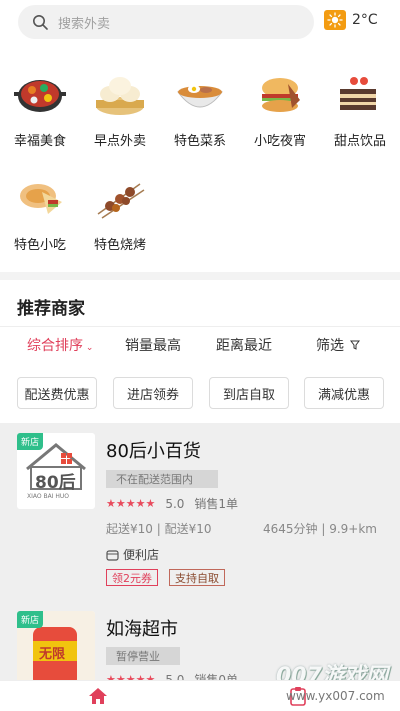  I want to click on hotpot-icon, so click(40, 96).